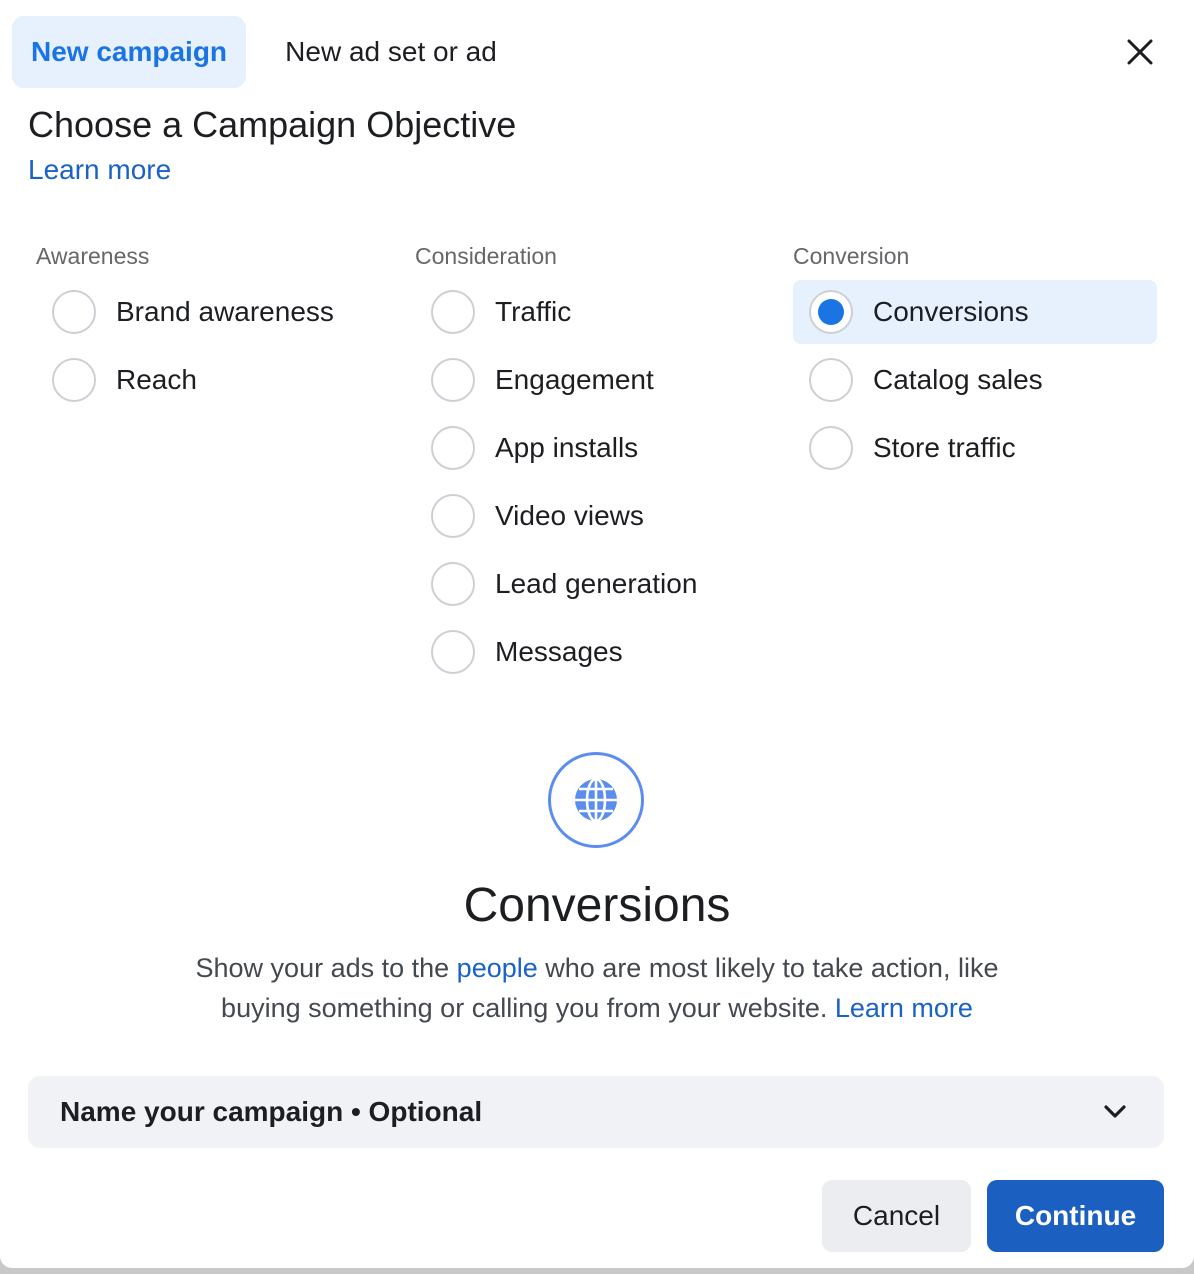 This screenshot has height=1274, width=1194. Describe the element at coordinates (271, 1111) in the screenshot. I see `name-campaign-label: Name your campaign • Optional` at that location.